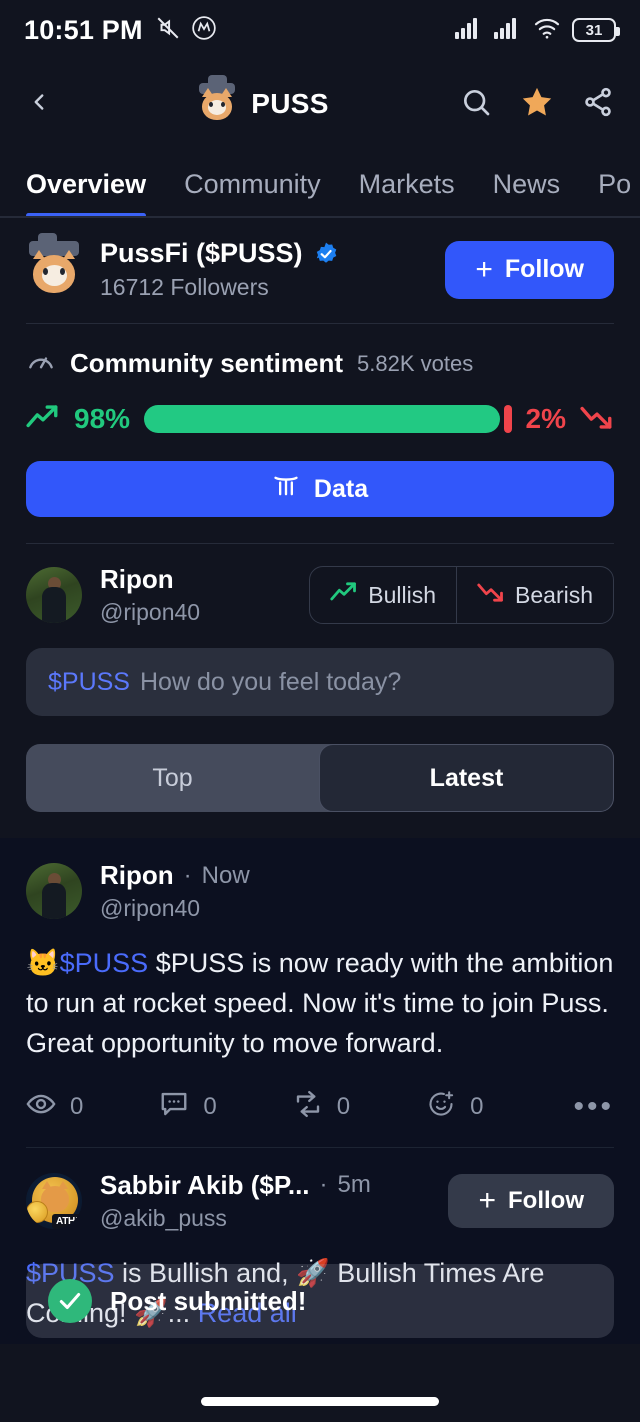 The width and height of the screenshot is (640, 1422). I want to click on avatar-badge: ATH!, so click(67, 1221).